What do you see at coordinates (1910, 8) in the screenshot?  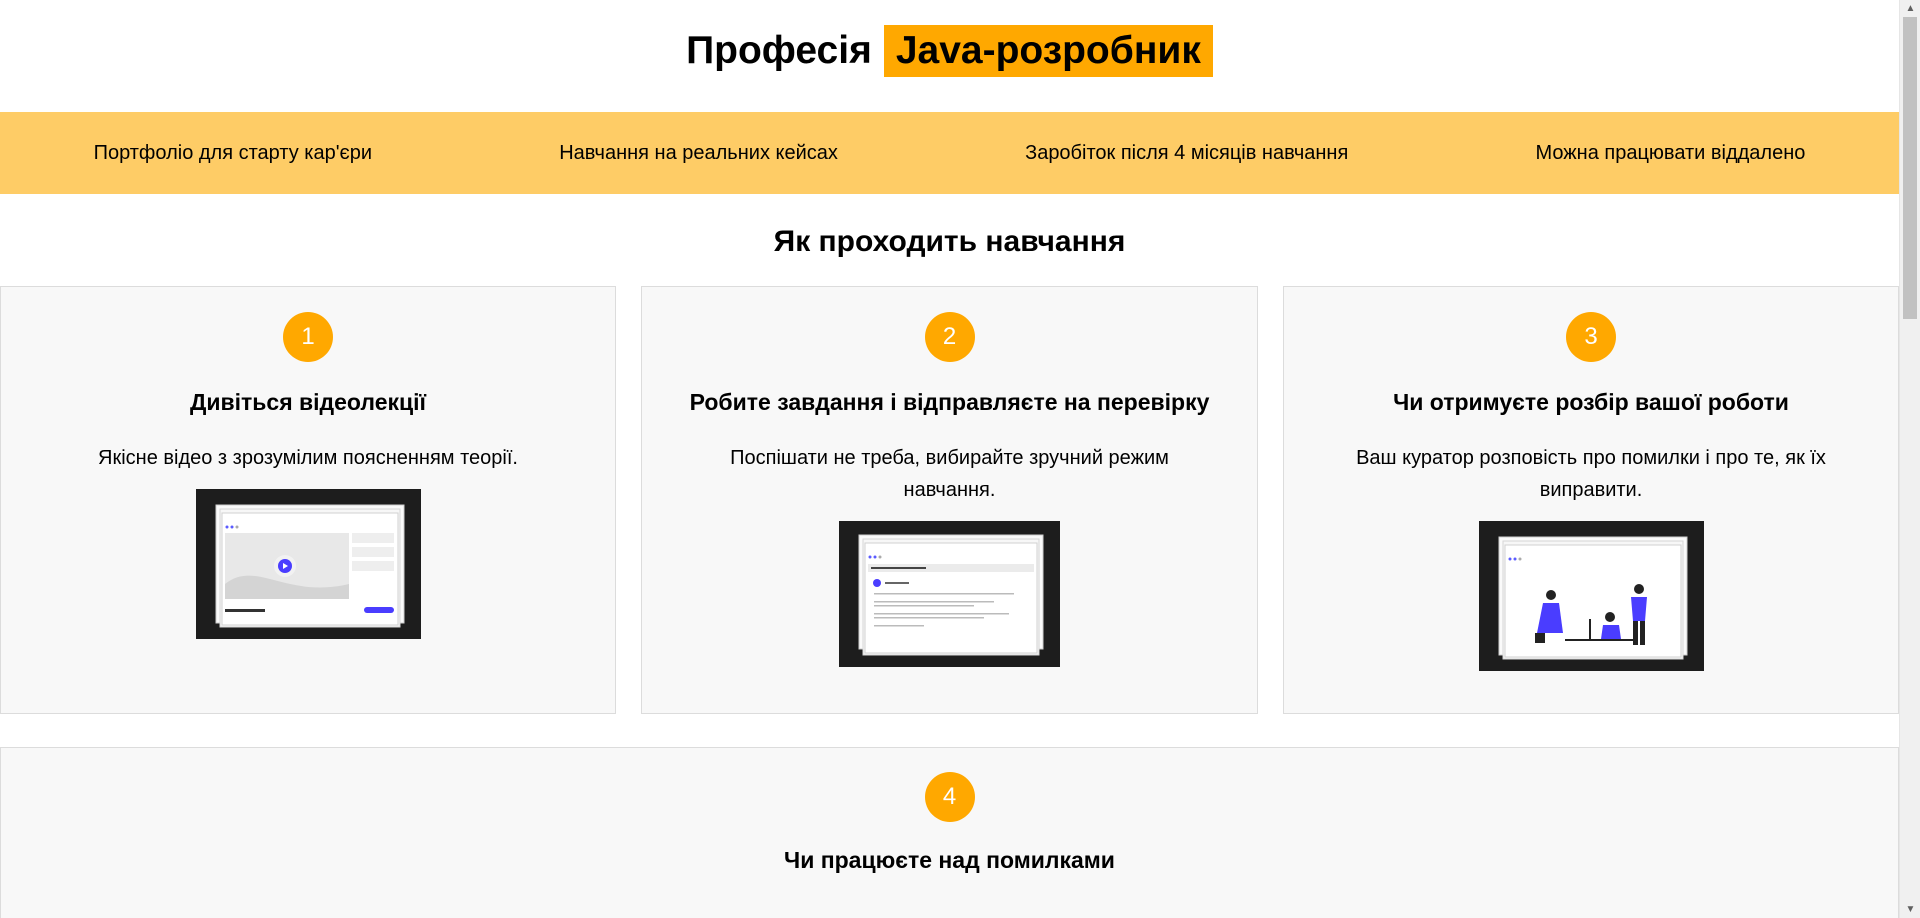 I see `scroll-up-icon: ▲` at bounding box center [1910, 8].